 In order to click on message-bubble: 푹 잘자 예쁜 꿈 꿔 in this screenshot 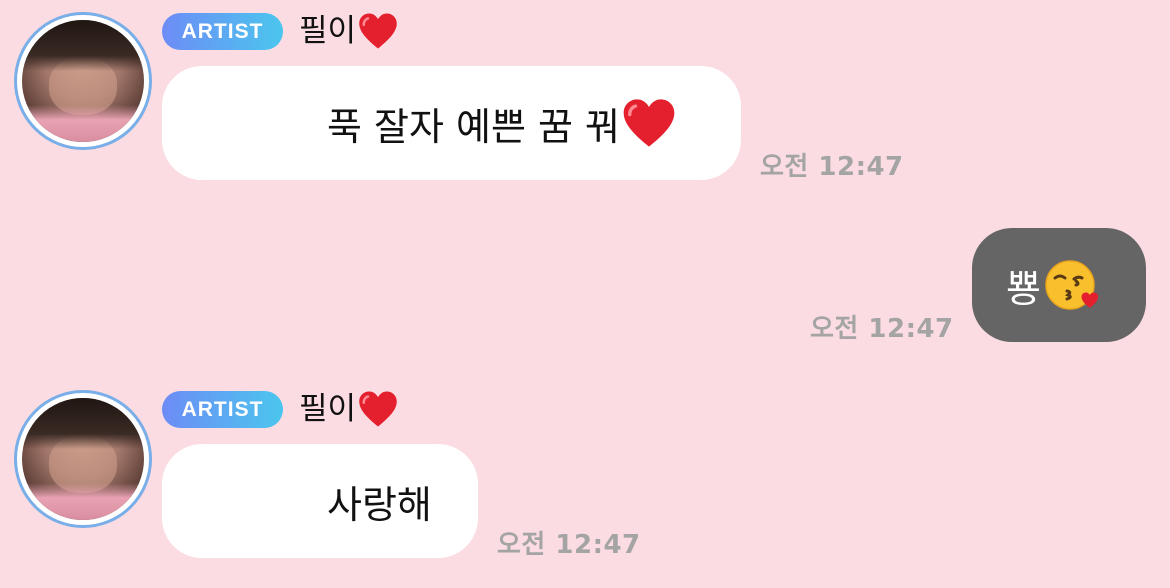, I will do `click(451, 123)`.